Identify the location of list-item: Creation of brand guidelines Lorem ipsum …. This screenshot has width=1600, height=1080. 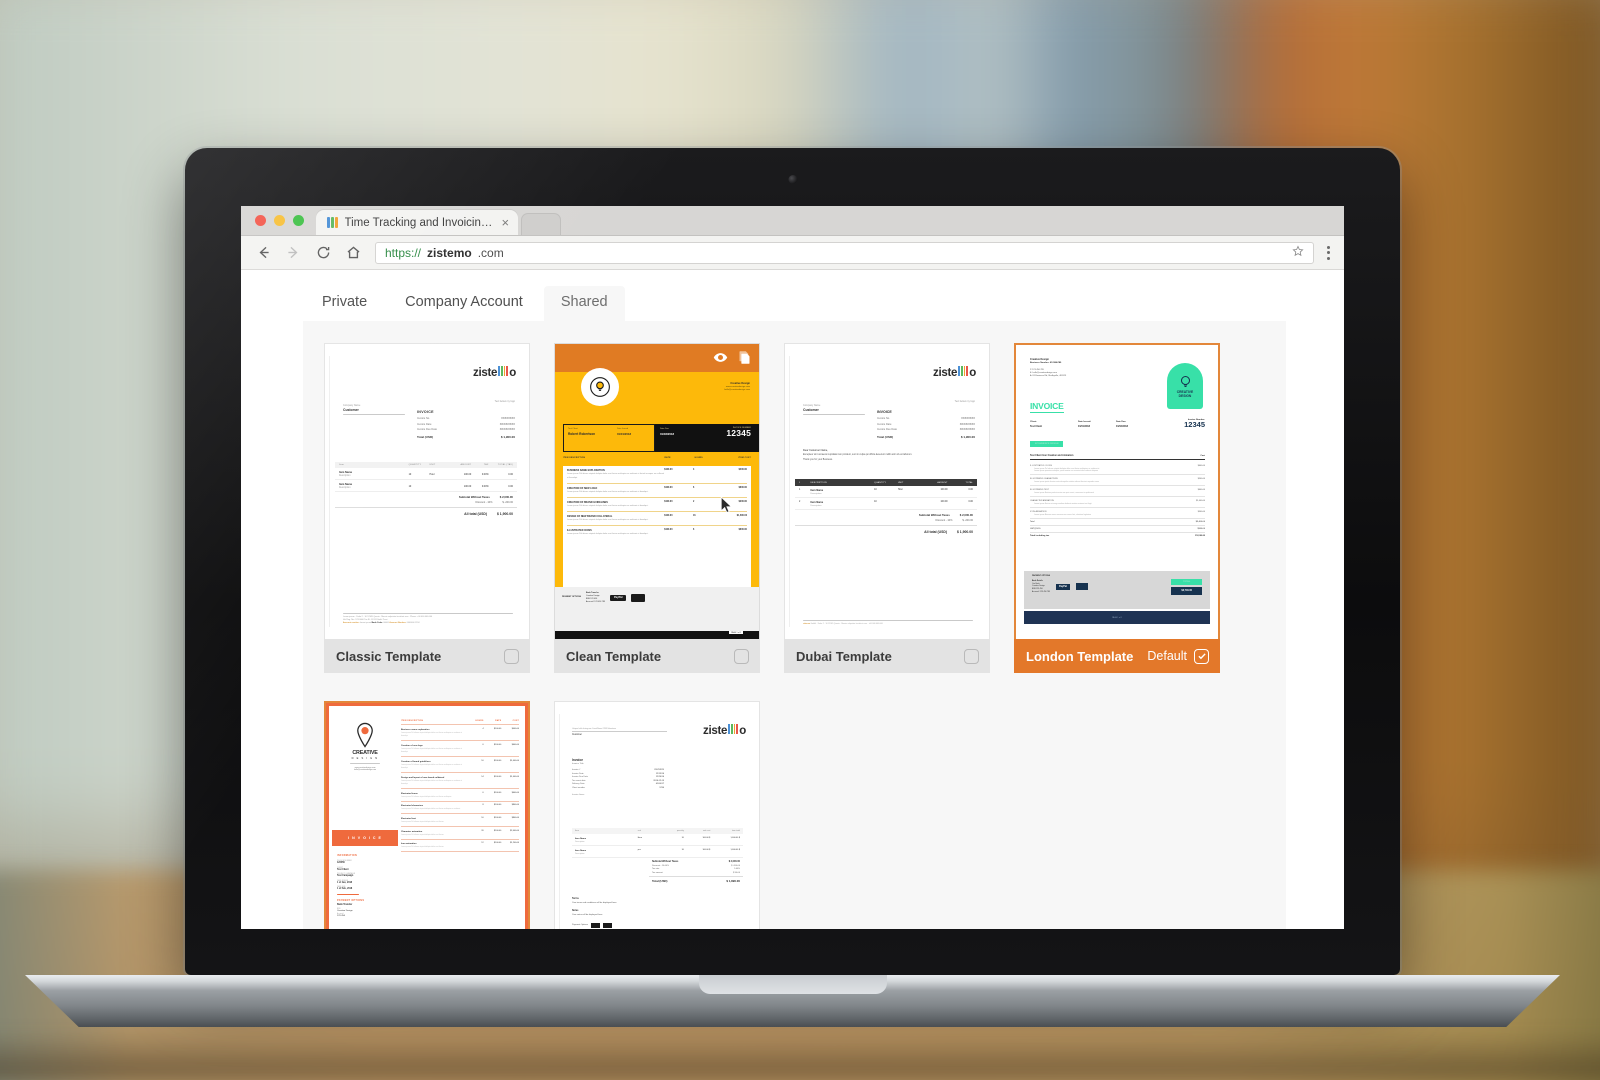
(460, 765).